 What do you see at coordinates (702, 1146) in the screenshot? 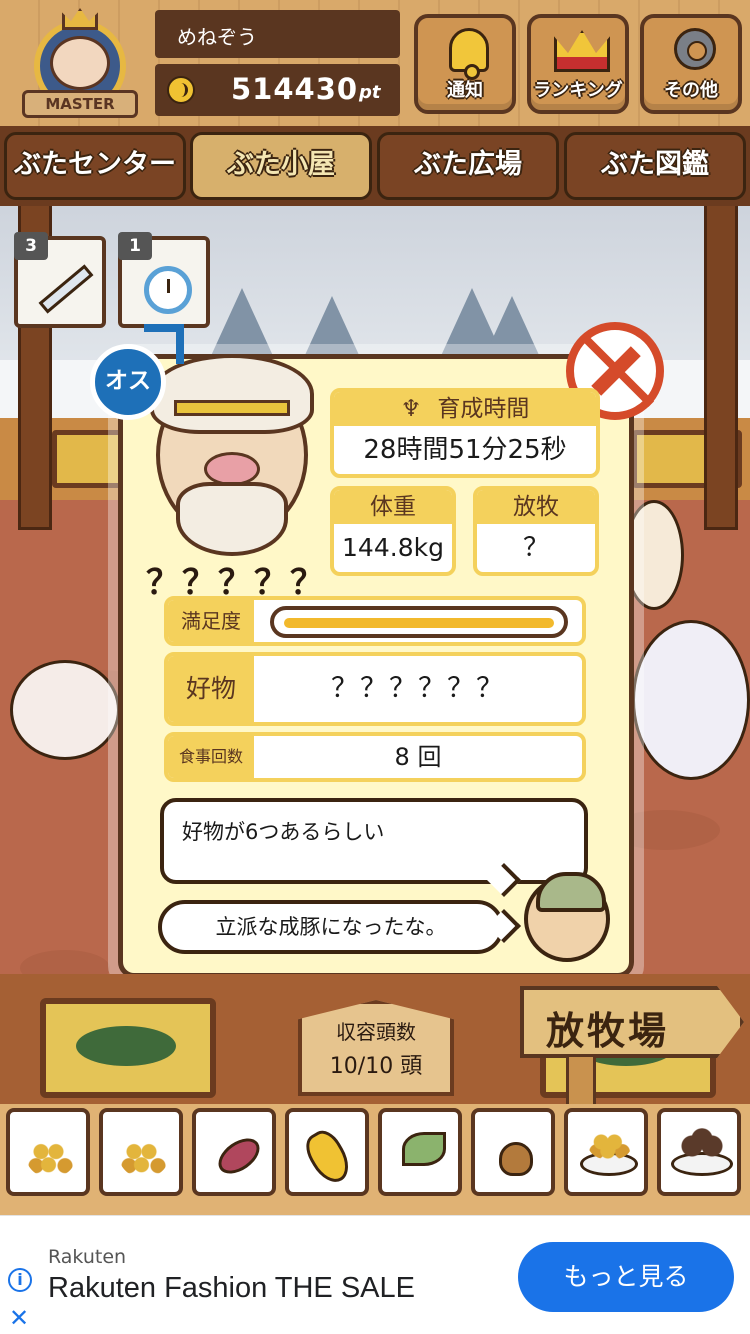
I see `dumpling-icon` at bounding box center [702, 1146].